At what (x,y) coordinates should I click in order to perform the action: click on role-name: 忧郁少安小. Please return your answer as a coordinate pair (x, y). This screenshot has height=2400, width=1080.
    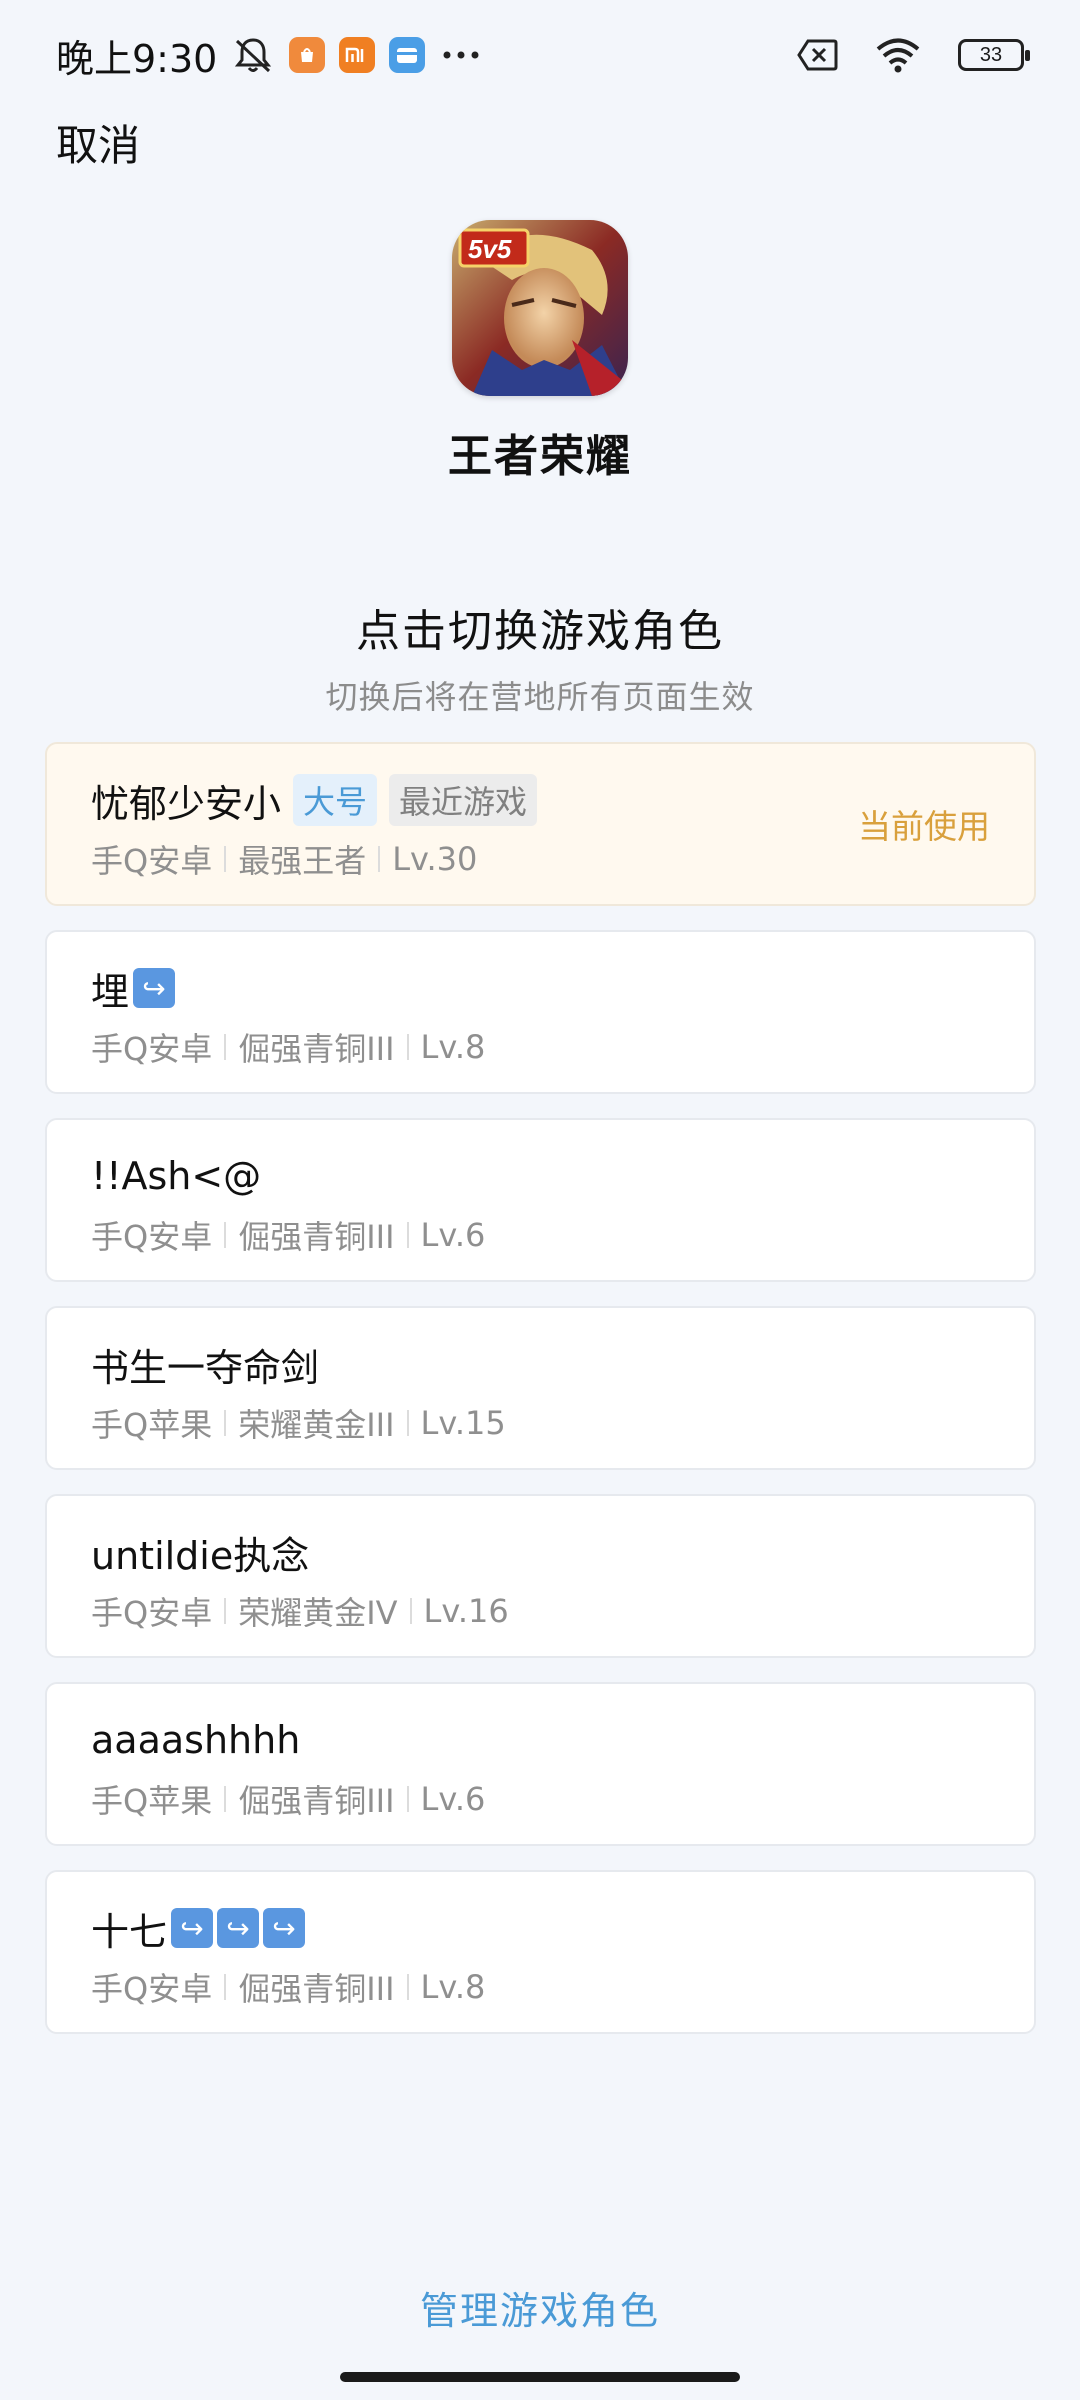
    Looking at the image, I should click on (186, 803).